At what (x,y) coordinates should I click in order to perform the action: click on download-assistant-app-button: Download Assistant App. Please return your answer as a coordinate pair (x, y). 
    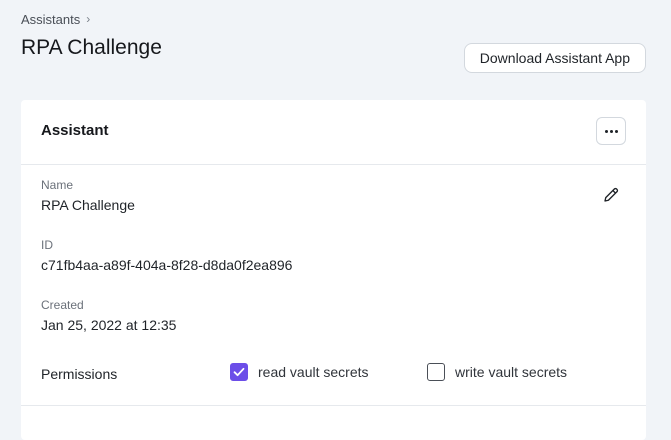
    Looking at the image, I should click on (554, 58).